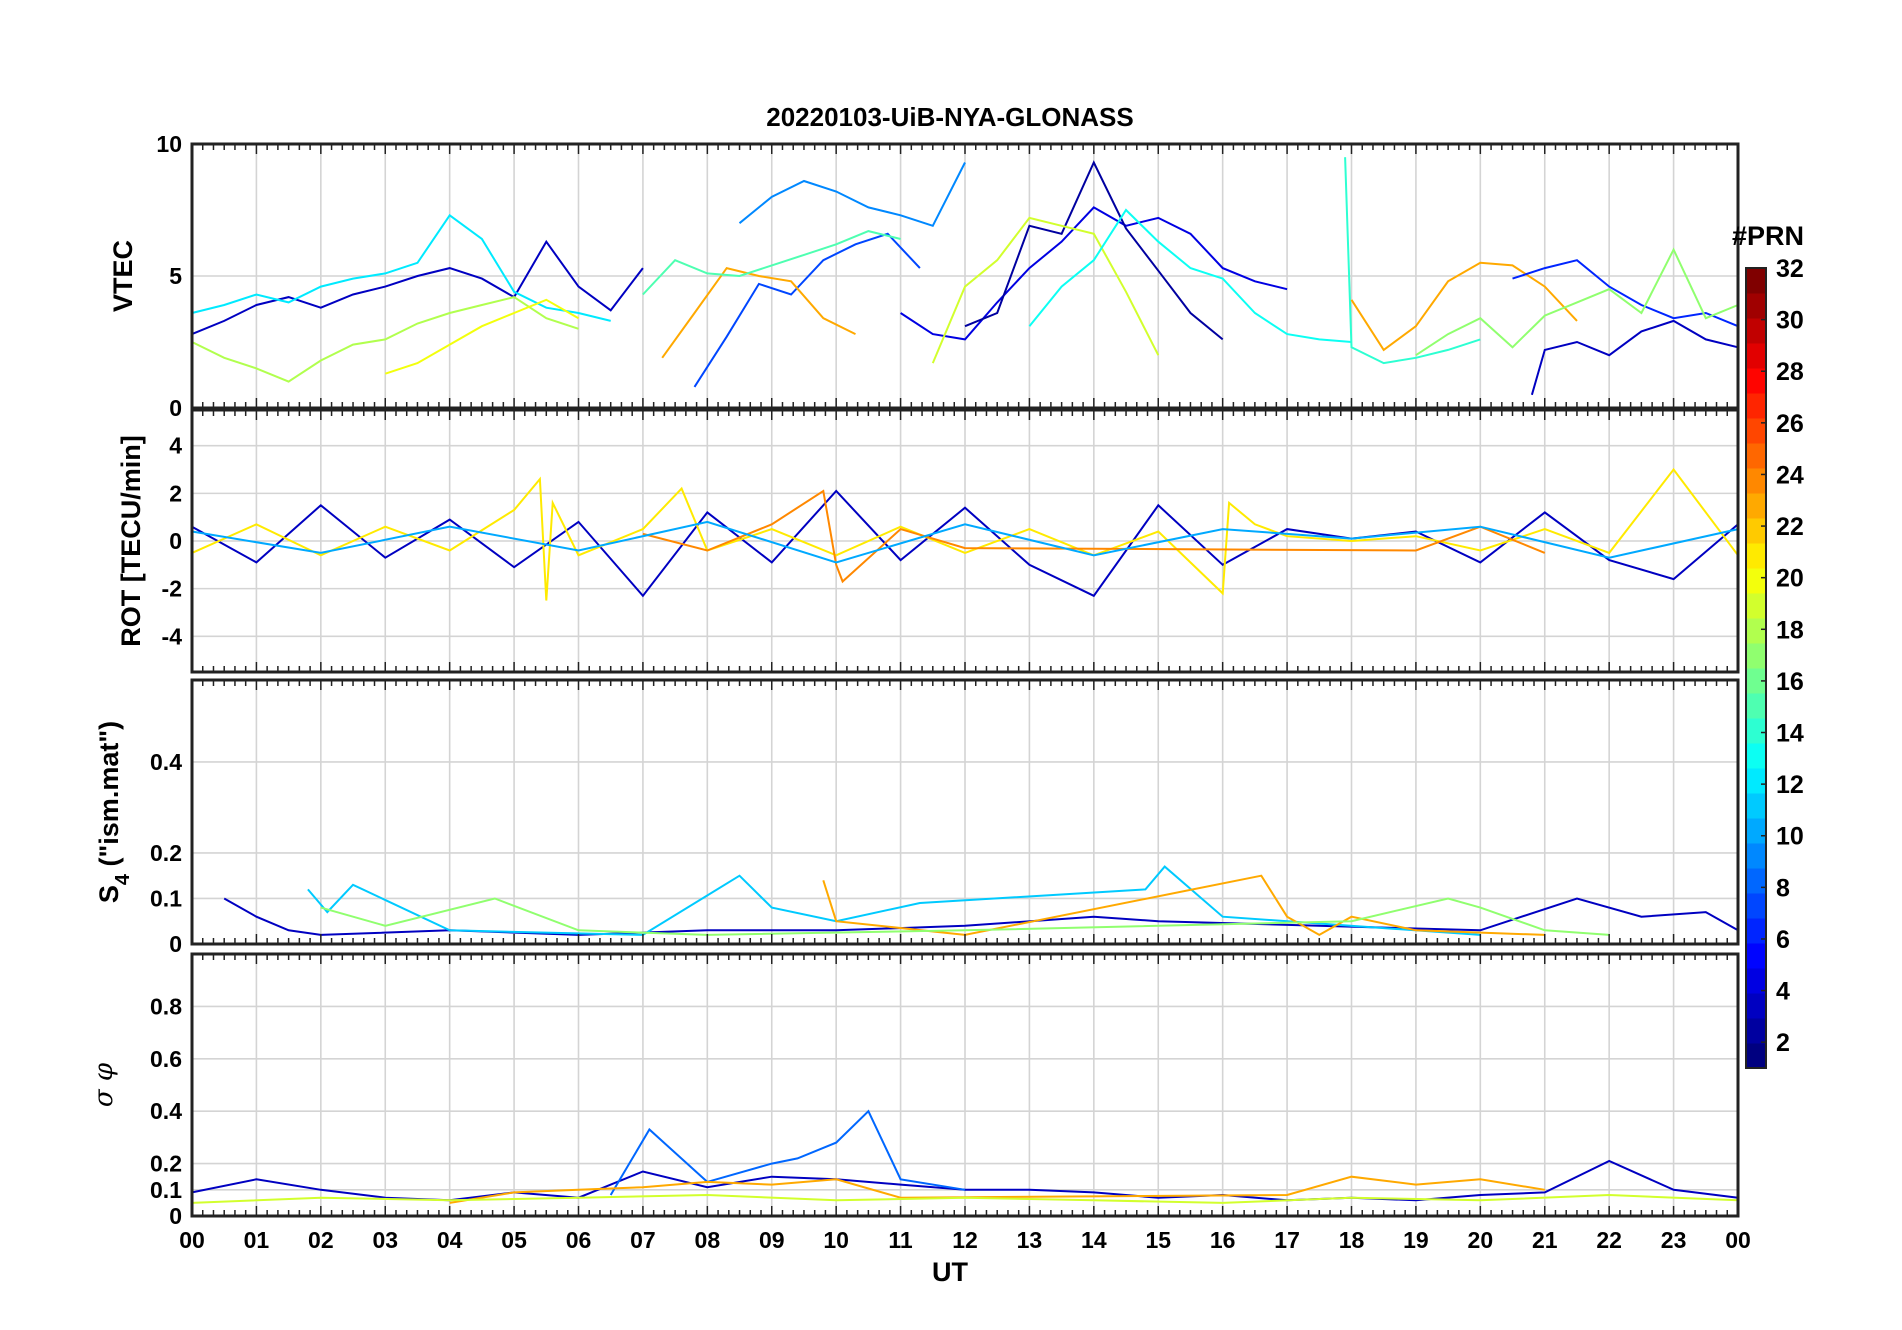  I want to click on y-axis-label-main: S, so click(109, 894).